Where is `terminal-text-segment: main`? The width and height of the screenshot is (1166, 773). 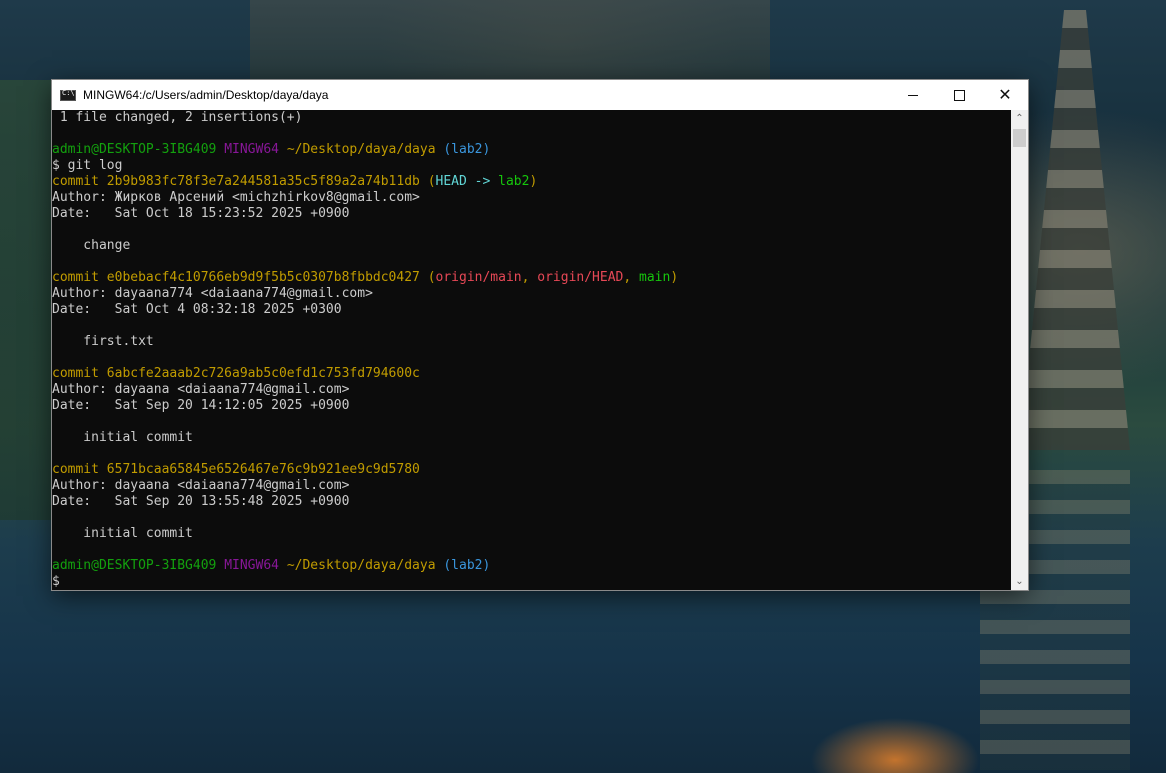
terminal-text-segment: main is located at coordinates (655, 277).